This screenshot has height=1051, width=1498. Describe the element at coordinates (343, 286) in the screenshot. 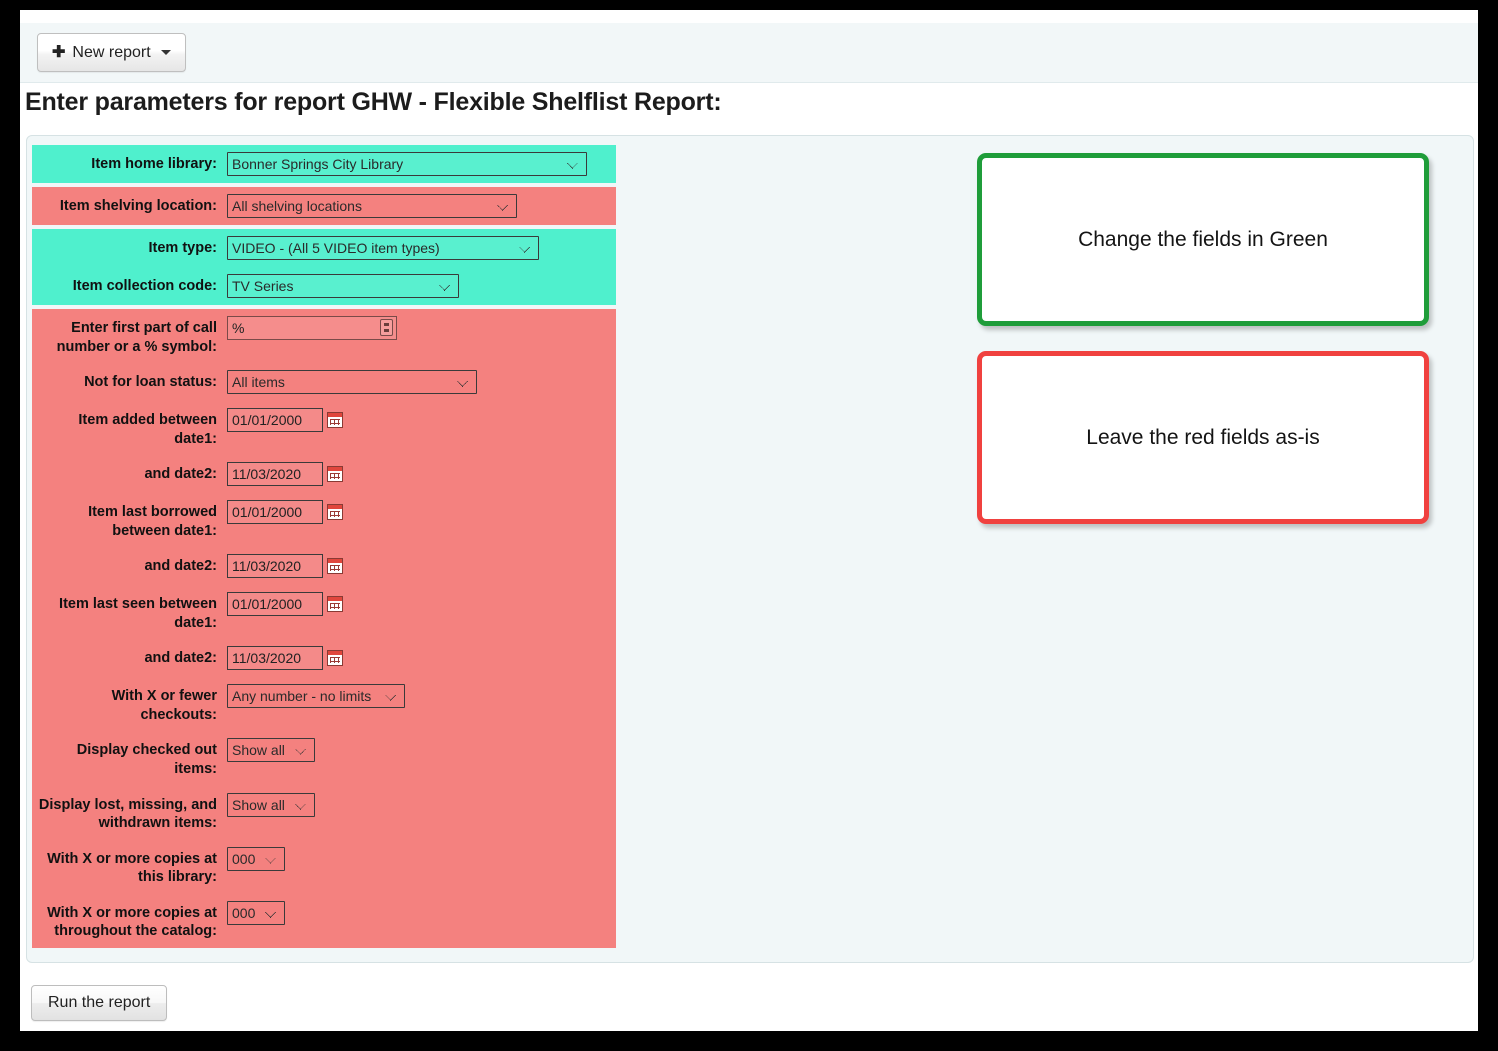

I see `select-field: TV Series` at that location.